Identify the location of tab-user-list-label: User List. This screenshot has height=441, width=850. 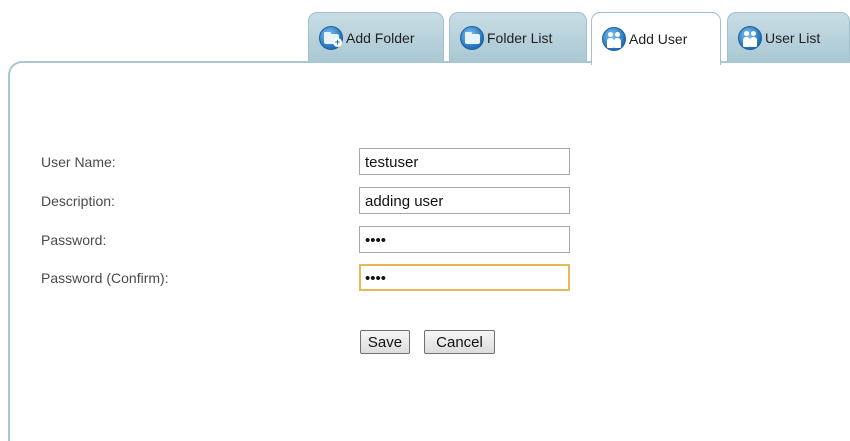
(793, 37).